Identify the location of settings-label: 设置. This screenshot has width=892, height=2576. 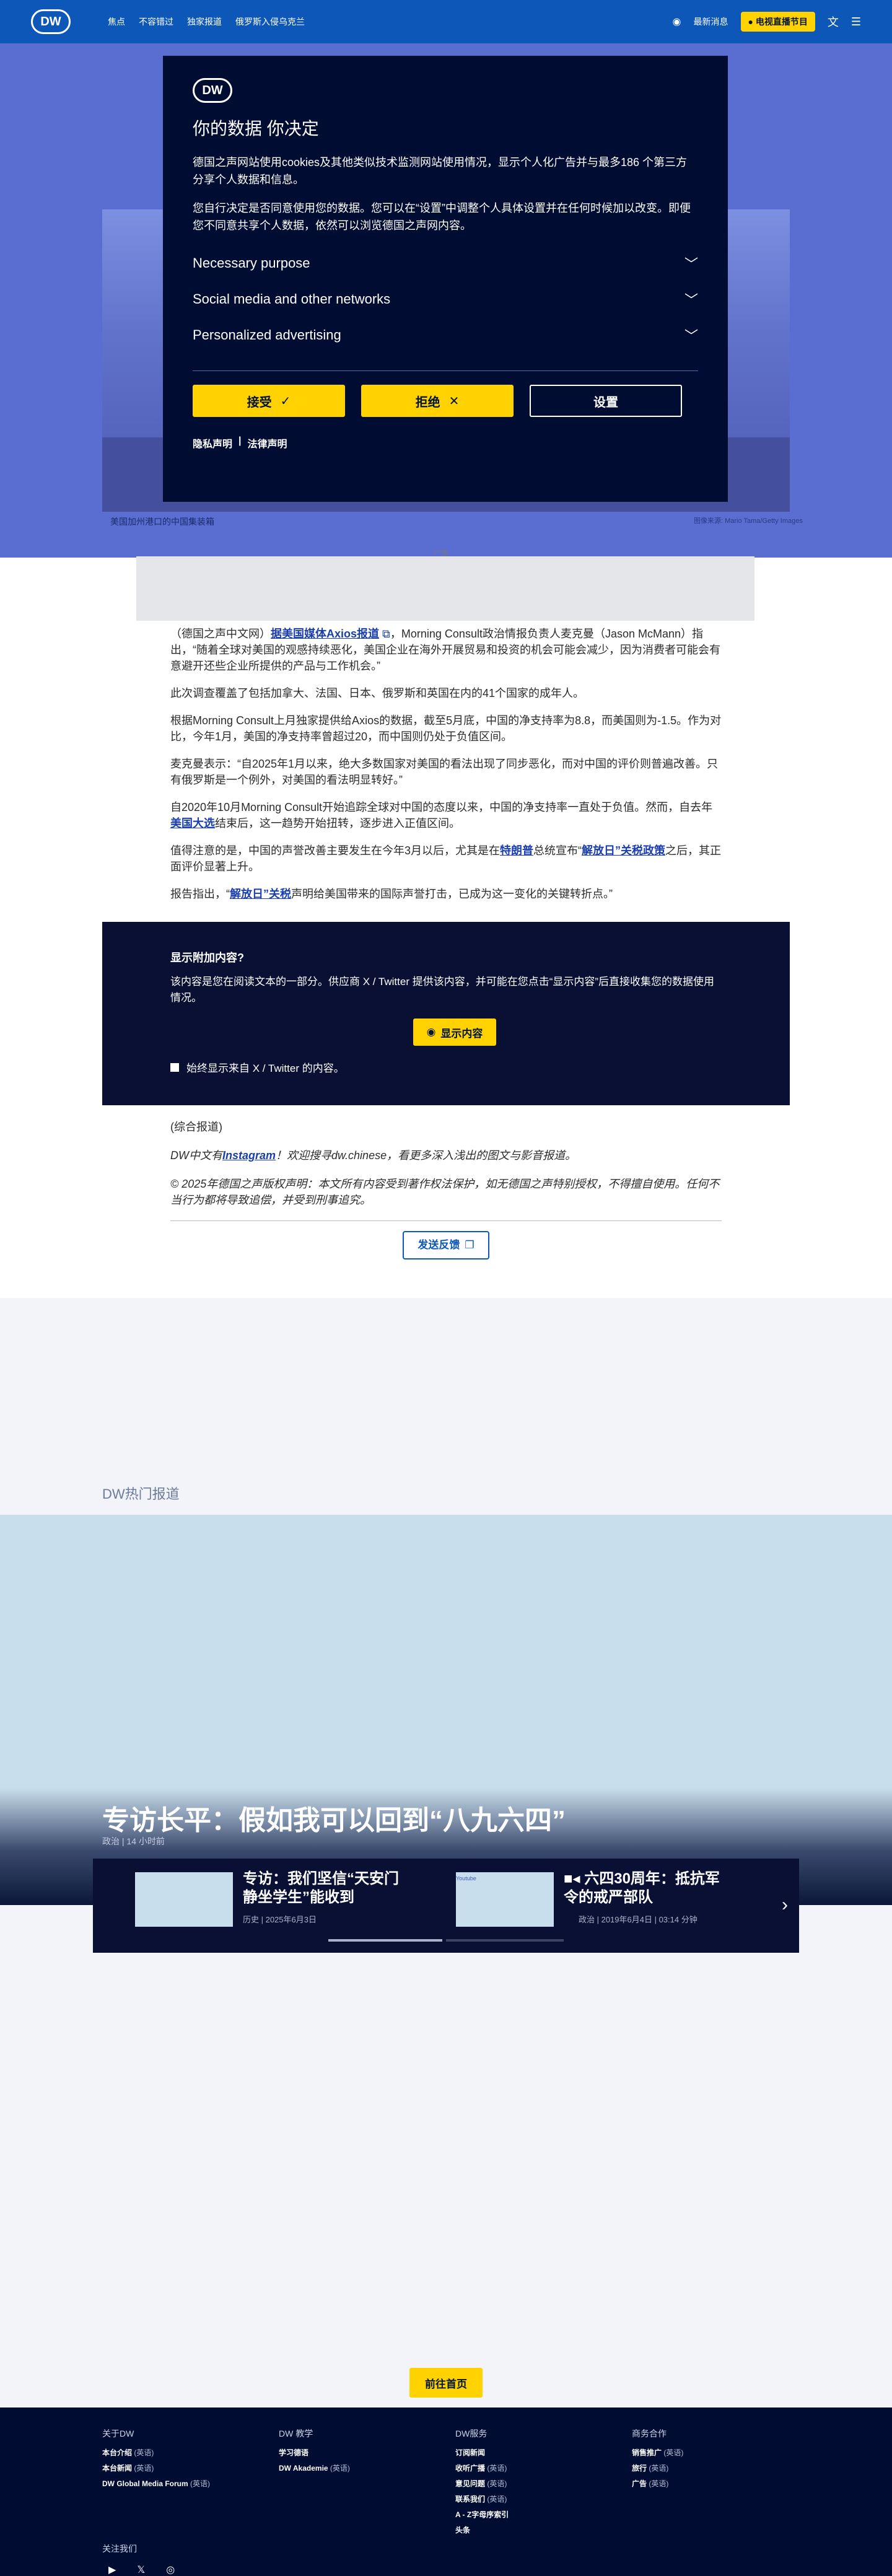
(605, 402).